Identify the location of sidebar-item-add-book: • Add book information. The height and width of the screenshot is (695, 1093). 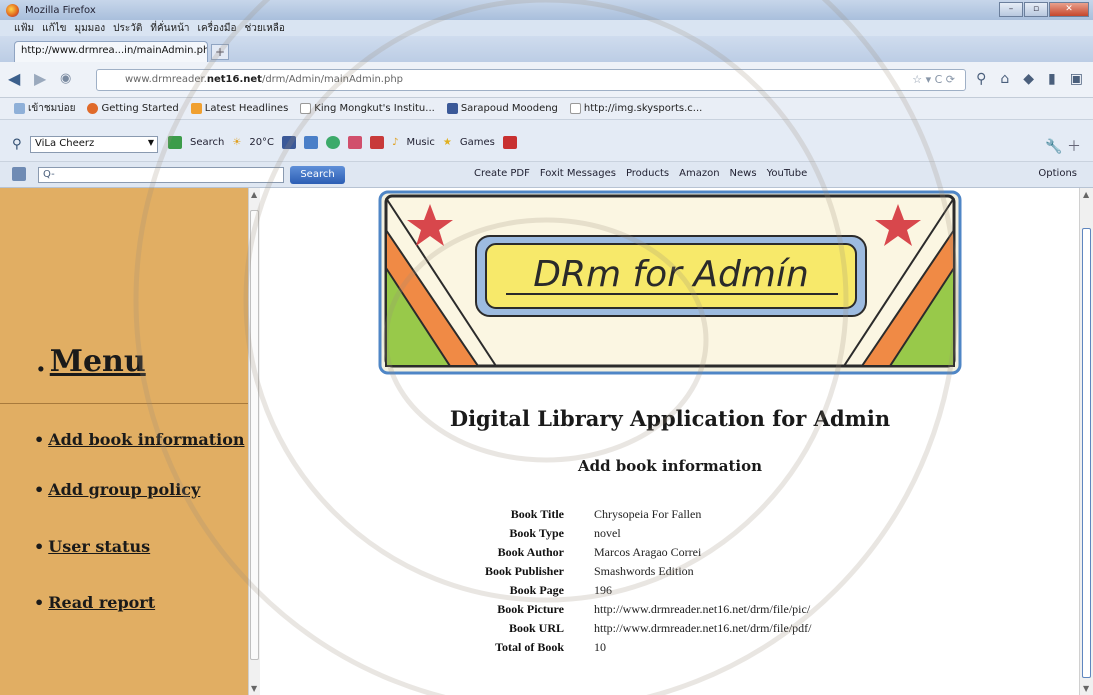
(139, 439).